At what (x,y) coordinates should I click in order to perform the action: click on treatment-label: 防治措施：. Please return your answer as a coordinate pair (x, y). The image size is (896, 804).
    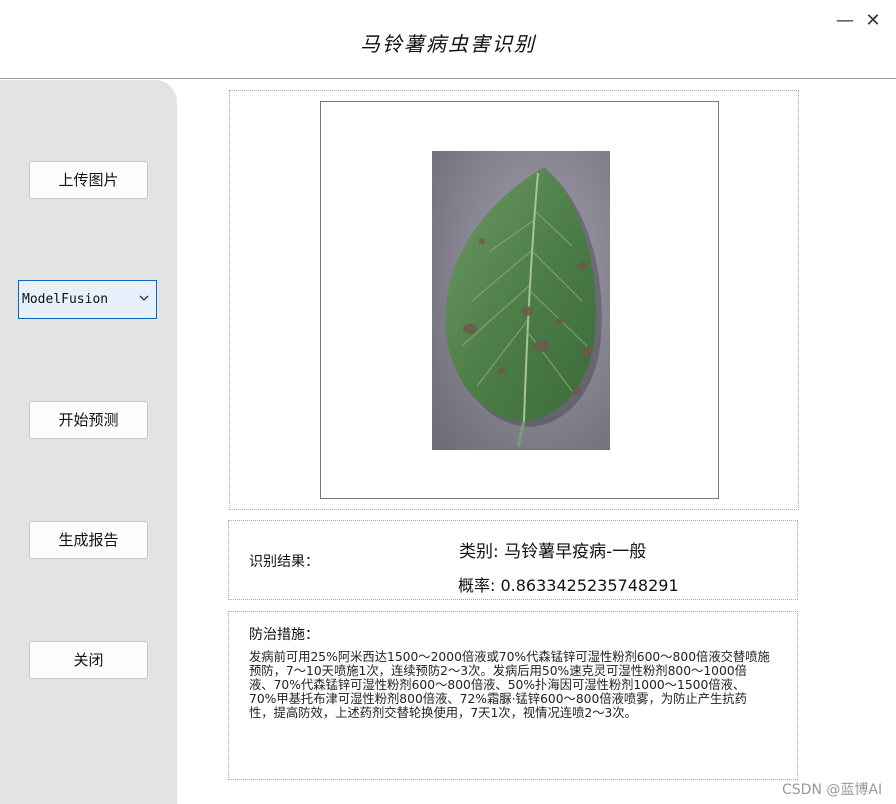
    Looking at the image, I should click on (284, 635).